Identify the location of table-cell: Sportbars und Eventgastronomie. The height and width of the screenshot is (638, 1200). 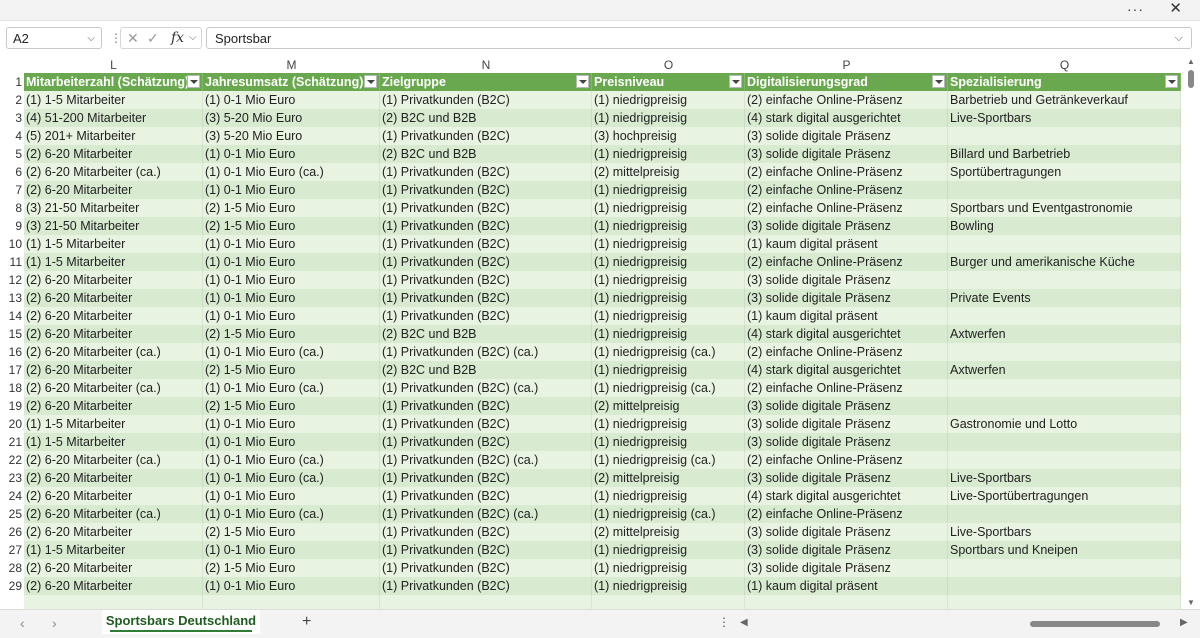
(1064, 208).